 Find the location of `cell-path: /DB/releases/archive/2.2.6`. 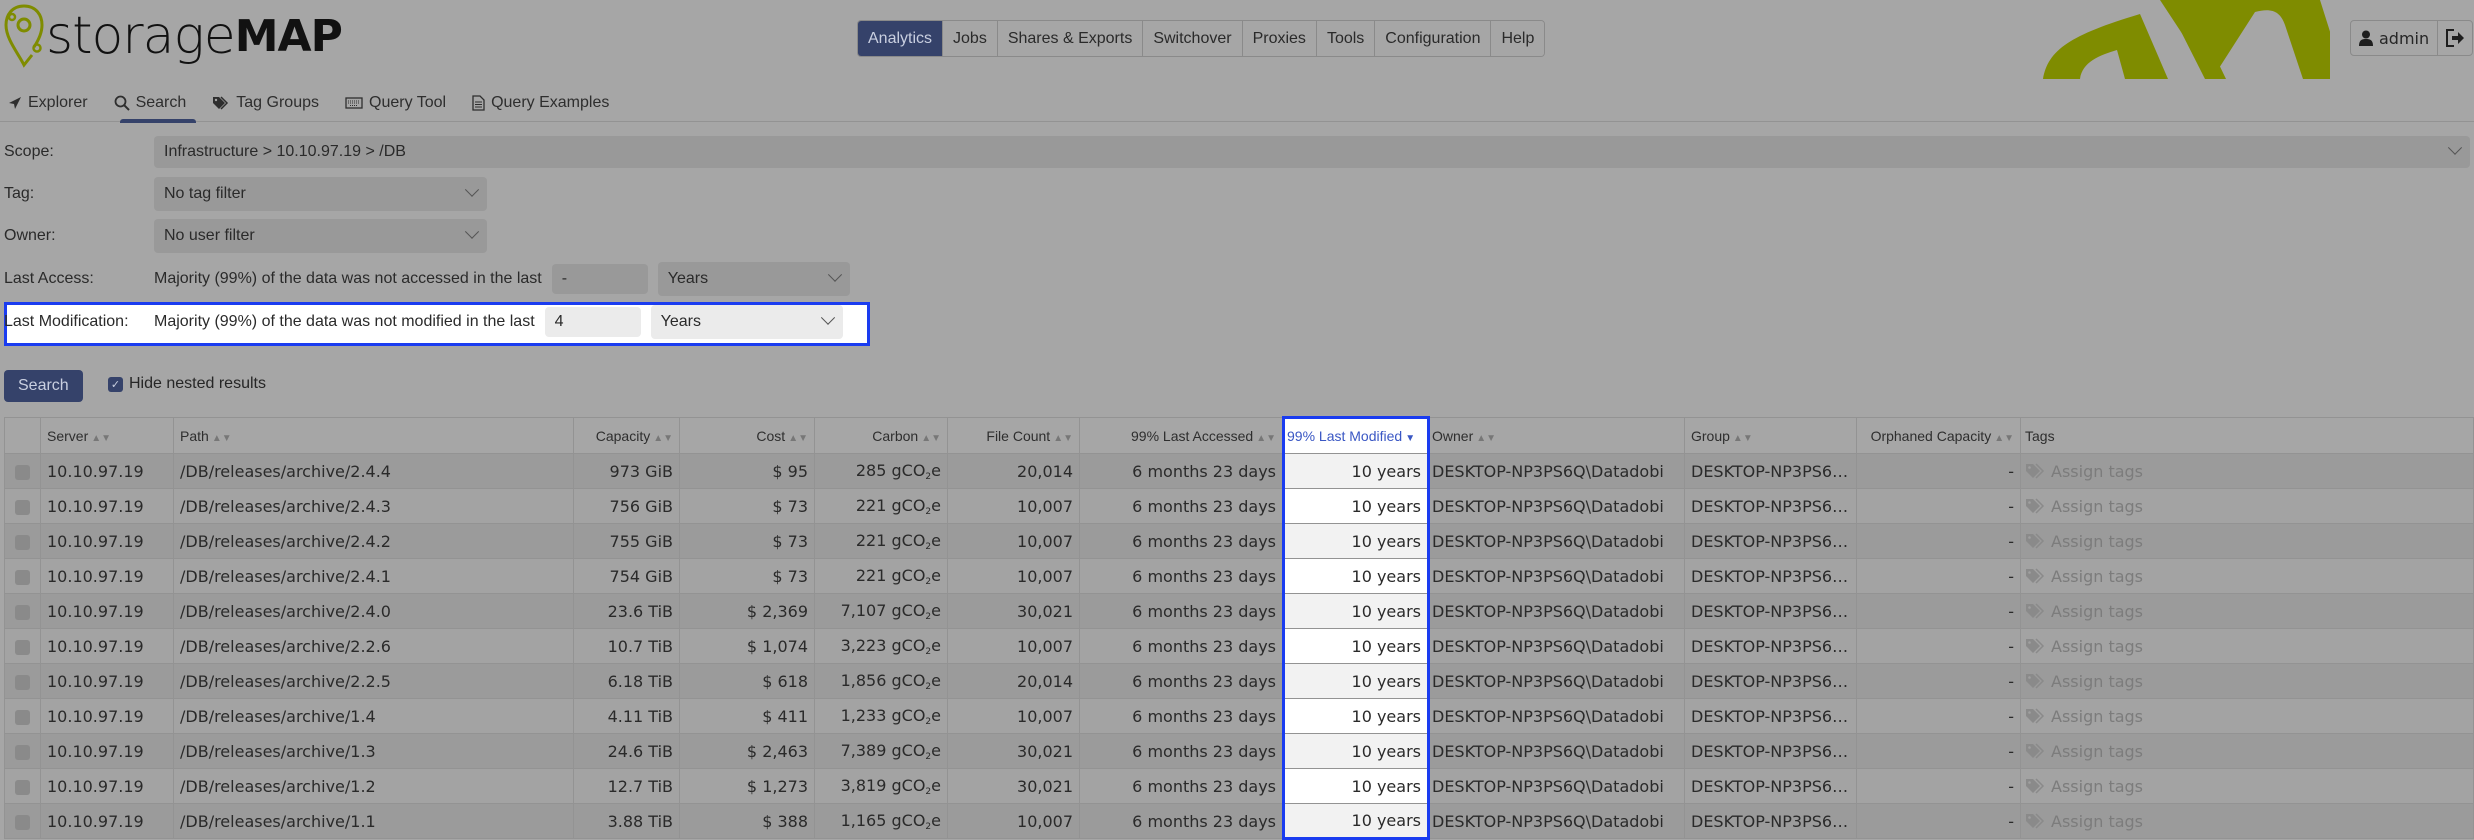

cell-path: /DB/releases/archive/2.2.6 is located at coordinates (373, 646).